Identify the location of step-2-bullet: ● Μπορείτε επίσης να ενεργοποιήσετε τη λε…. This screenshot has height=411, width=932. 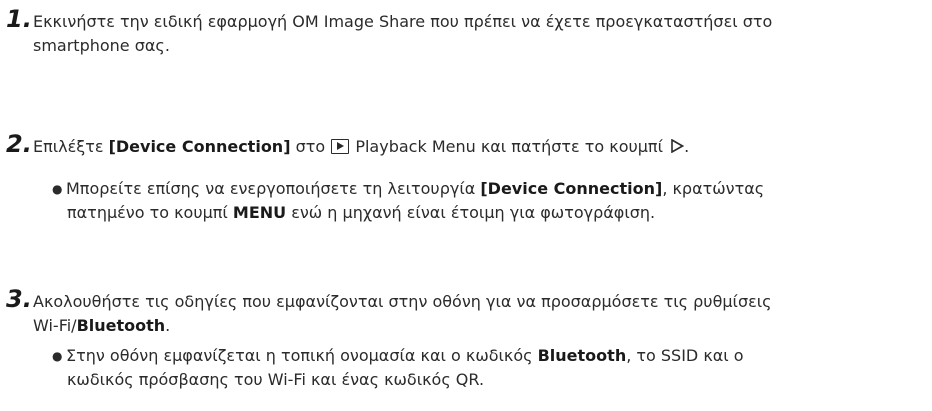
(482, 201).